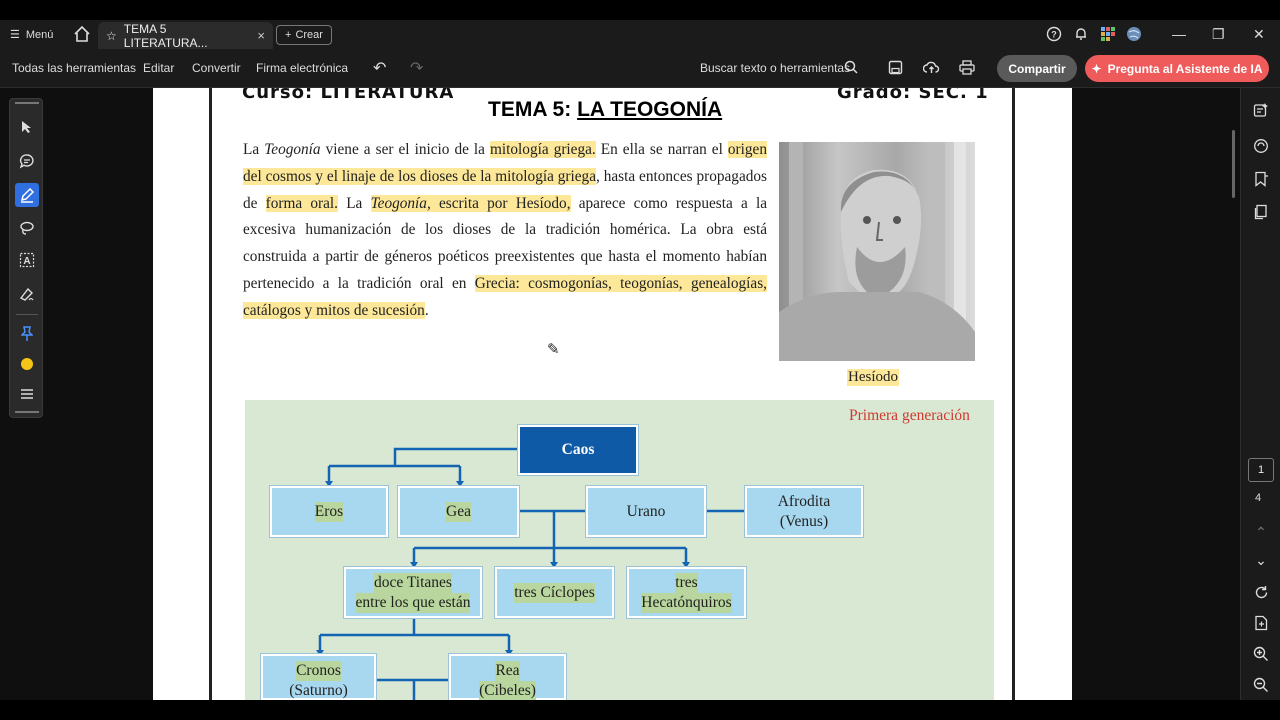  What do you see at coordinates (1261, 212) in the screenshot?
I see `pages-panel-icon` at bounding box center [1261, 212].